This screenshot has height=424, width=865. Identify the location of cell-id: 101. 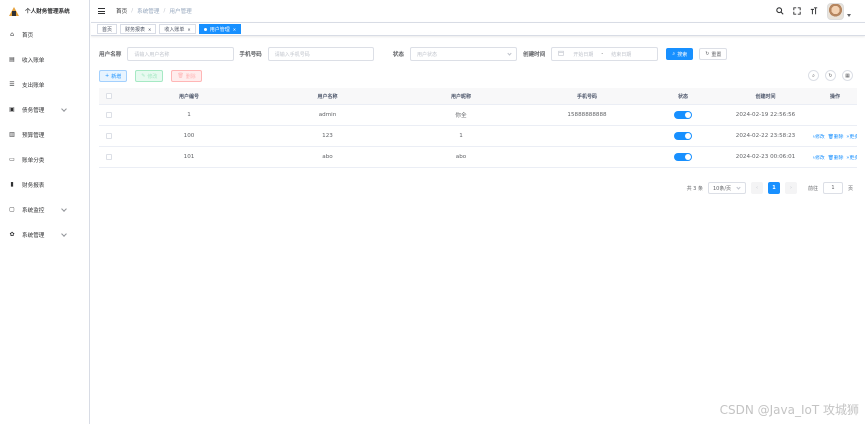
(189, 157).